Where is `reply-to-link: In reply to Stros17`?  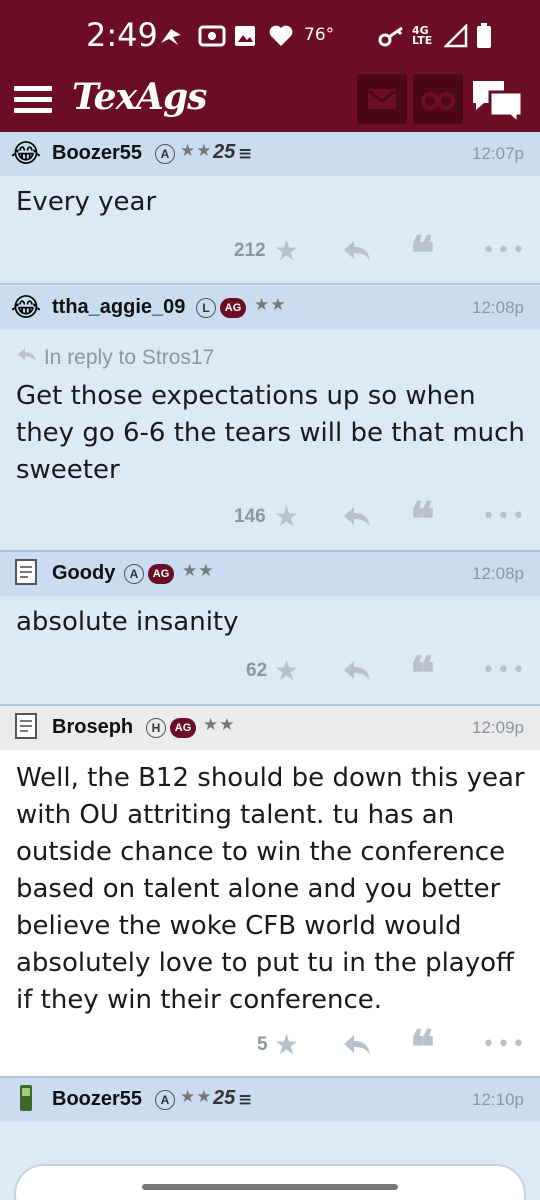 reply-to-link: In reply to Stros17 is located at coordinates (115, 358).